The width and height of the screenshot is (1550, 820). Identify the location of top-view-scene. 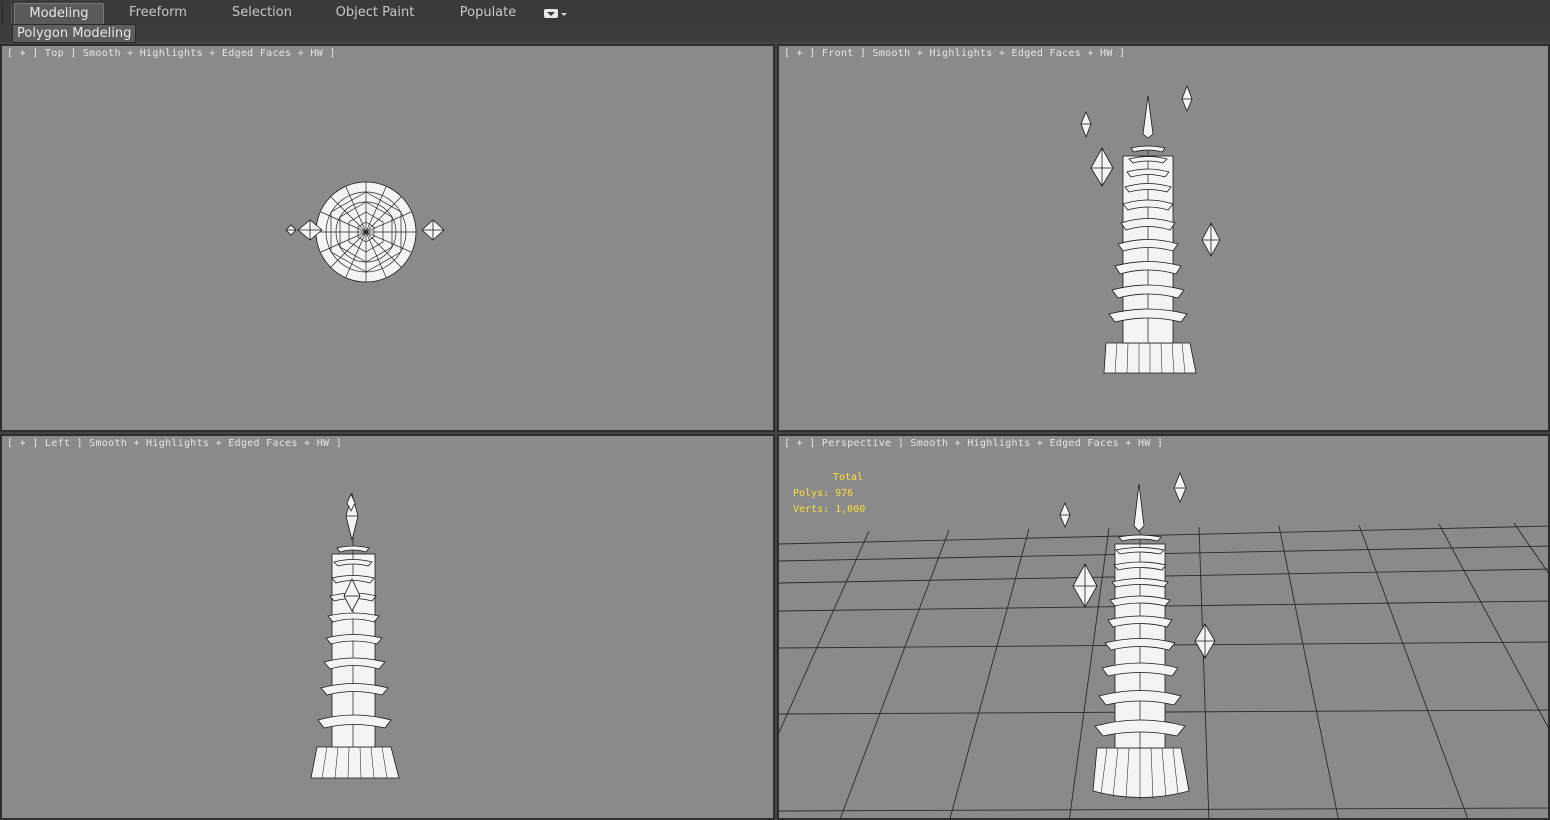
(365, 232).